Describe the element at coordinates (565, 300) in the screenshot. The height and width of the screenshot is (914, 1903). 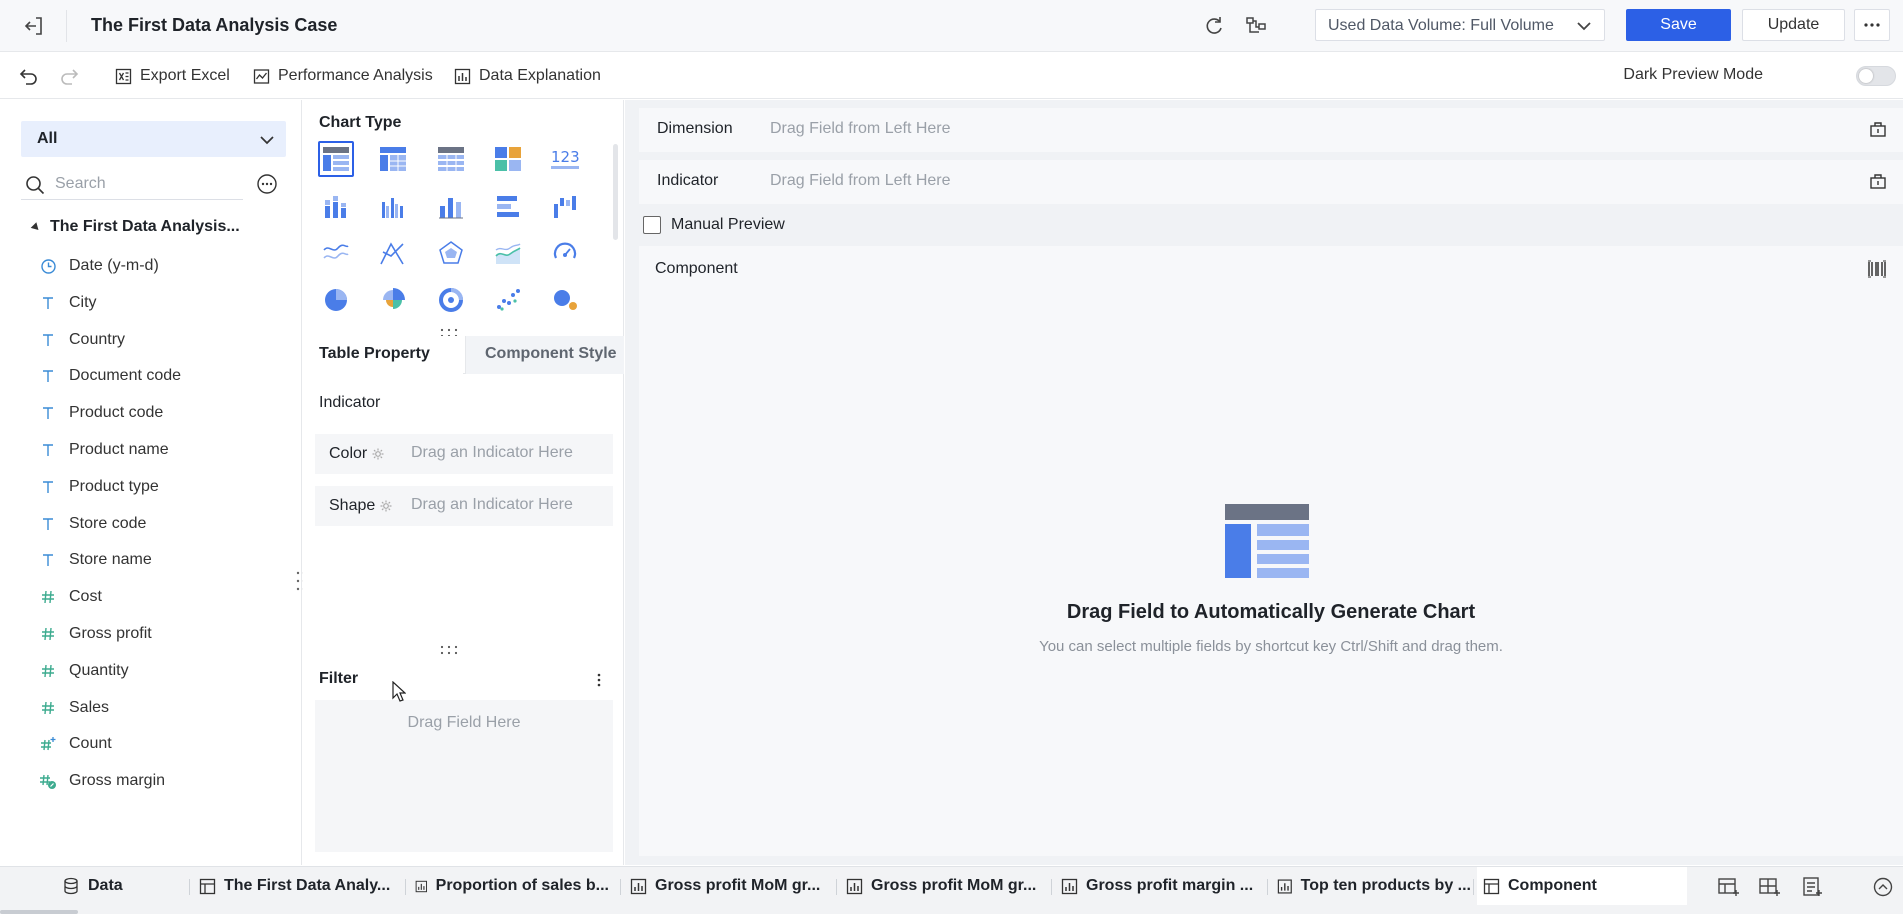
I see `bubble-icon` at that location.